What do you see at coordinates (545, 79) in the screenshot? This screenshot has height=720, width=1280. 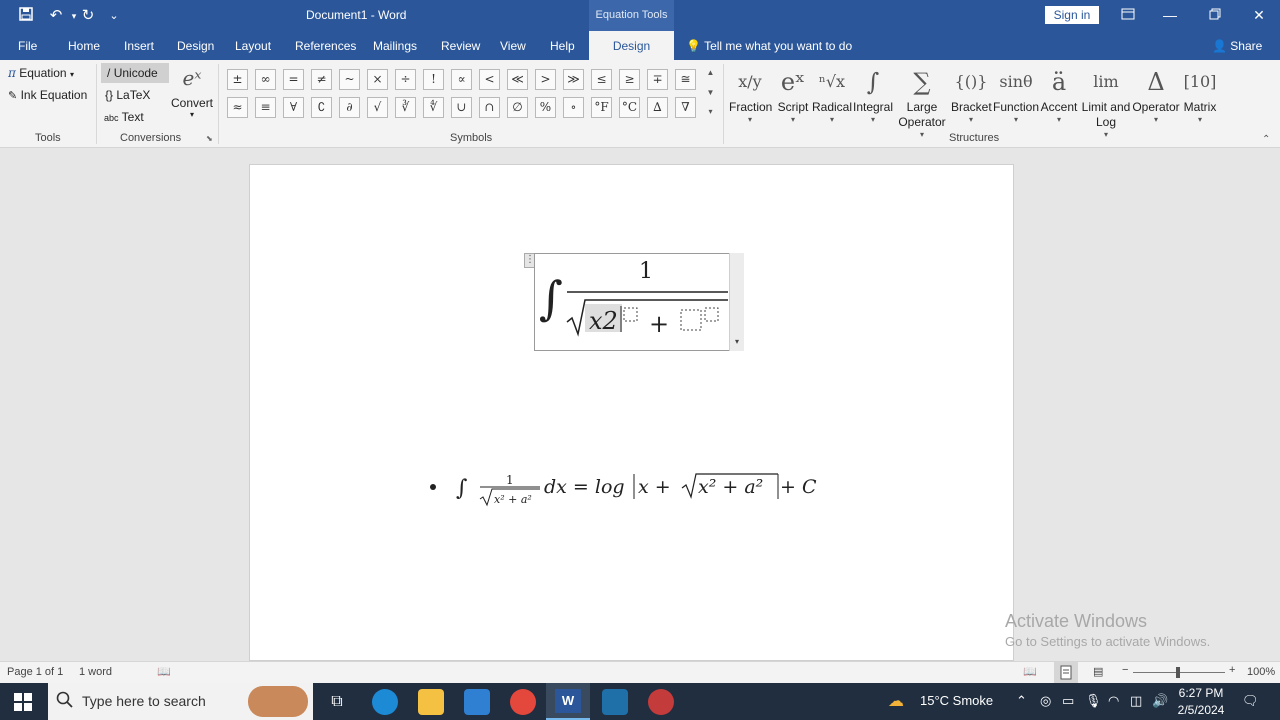 I see `symbol-button: >` at bounding box center [545, 79].